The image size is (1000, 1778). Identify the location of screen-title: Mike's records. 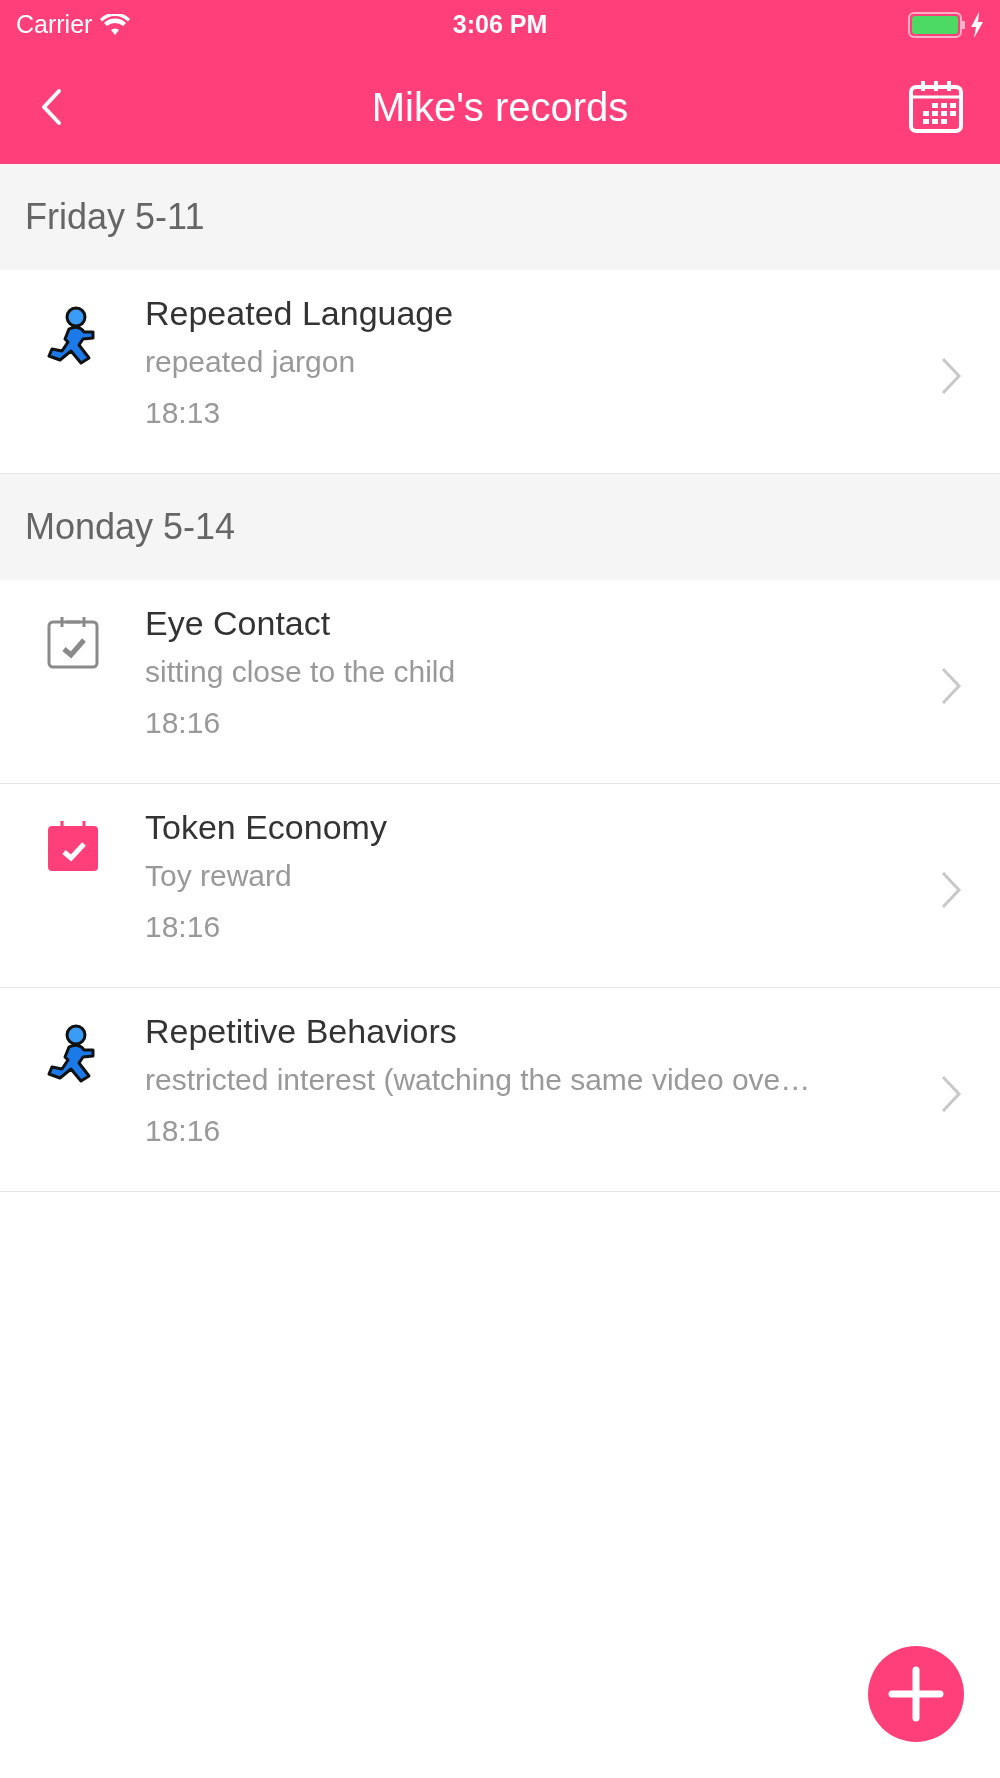
(500, 107).